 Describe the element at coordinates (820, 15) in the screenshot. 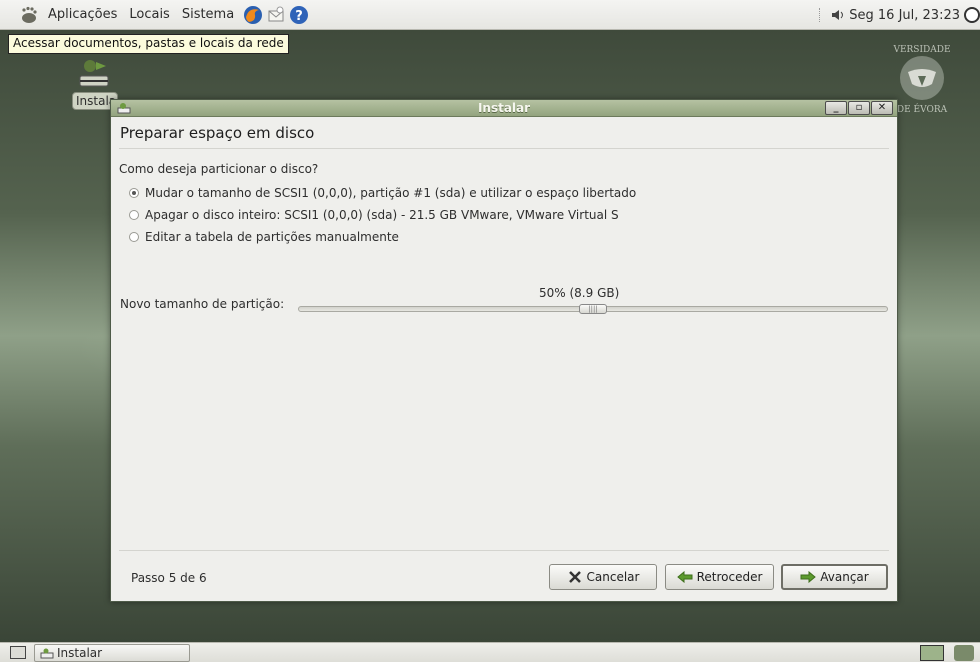

I see `panel-separator` at that location.